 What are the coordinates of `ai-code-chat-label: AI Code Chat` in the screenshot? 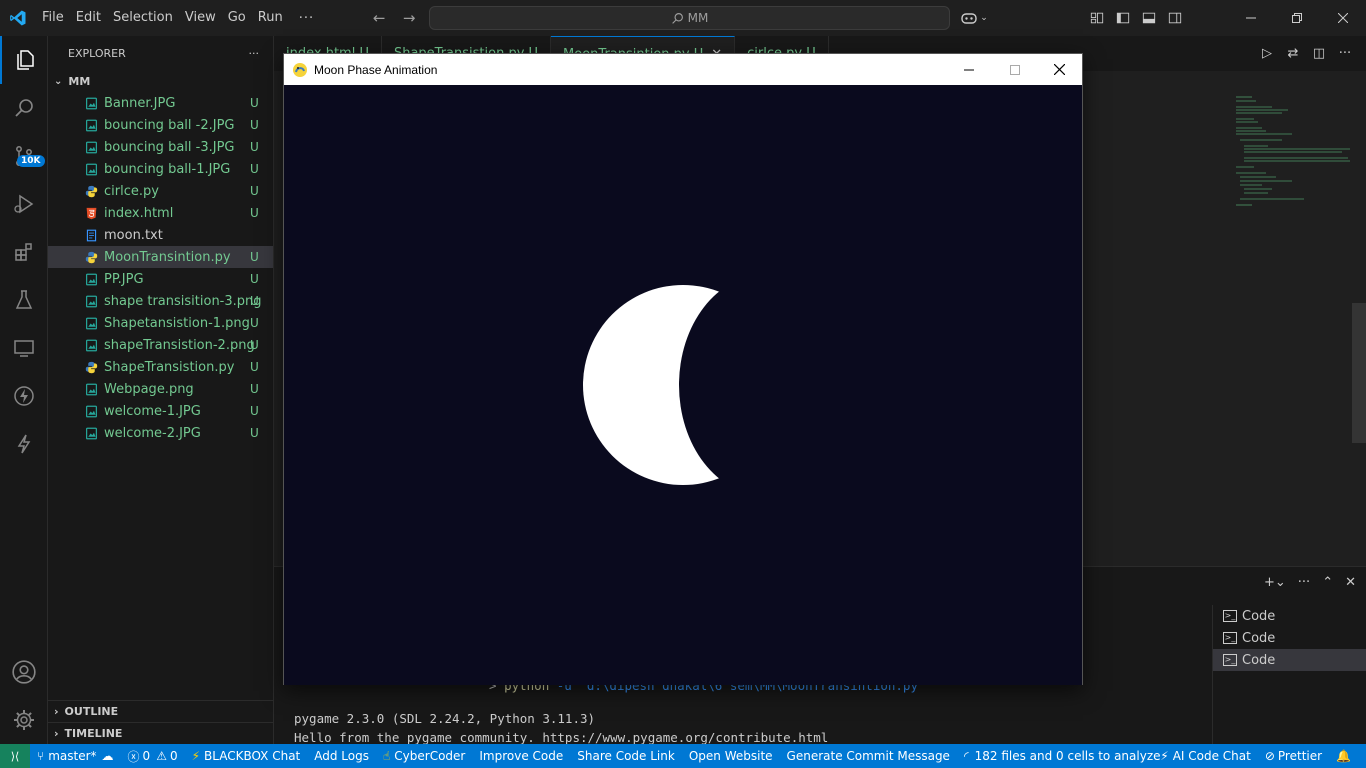 It's located at (1211, 756).